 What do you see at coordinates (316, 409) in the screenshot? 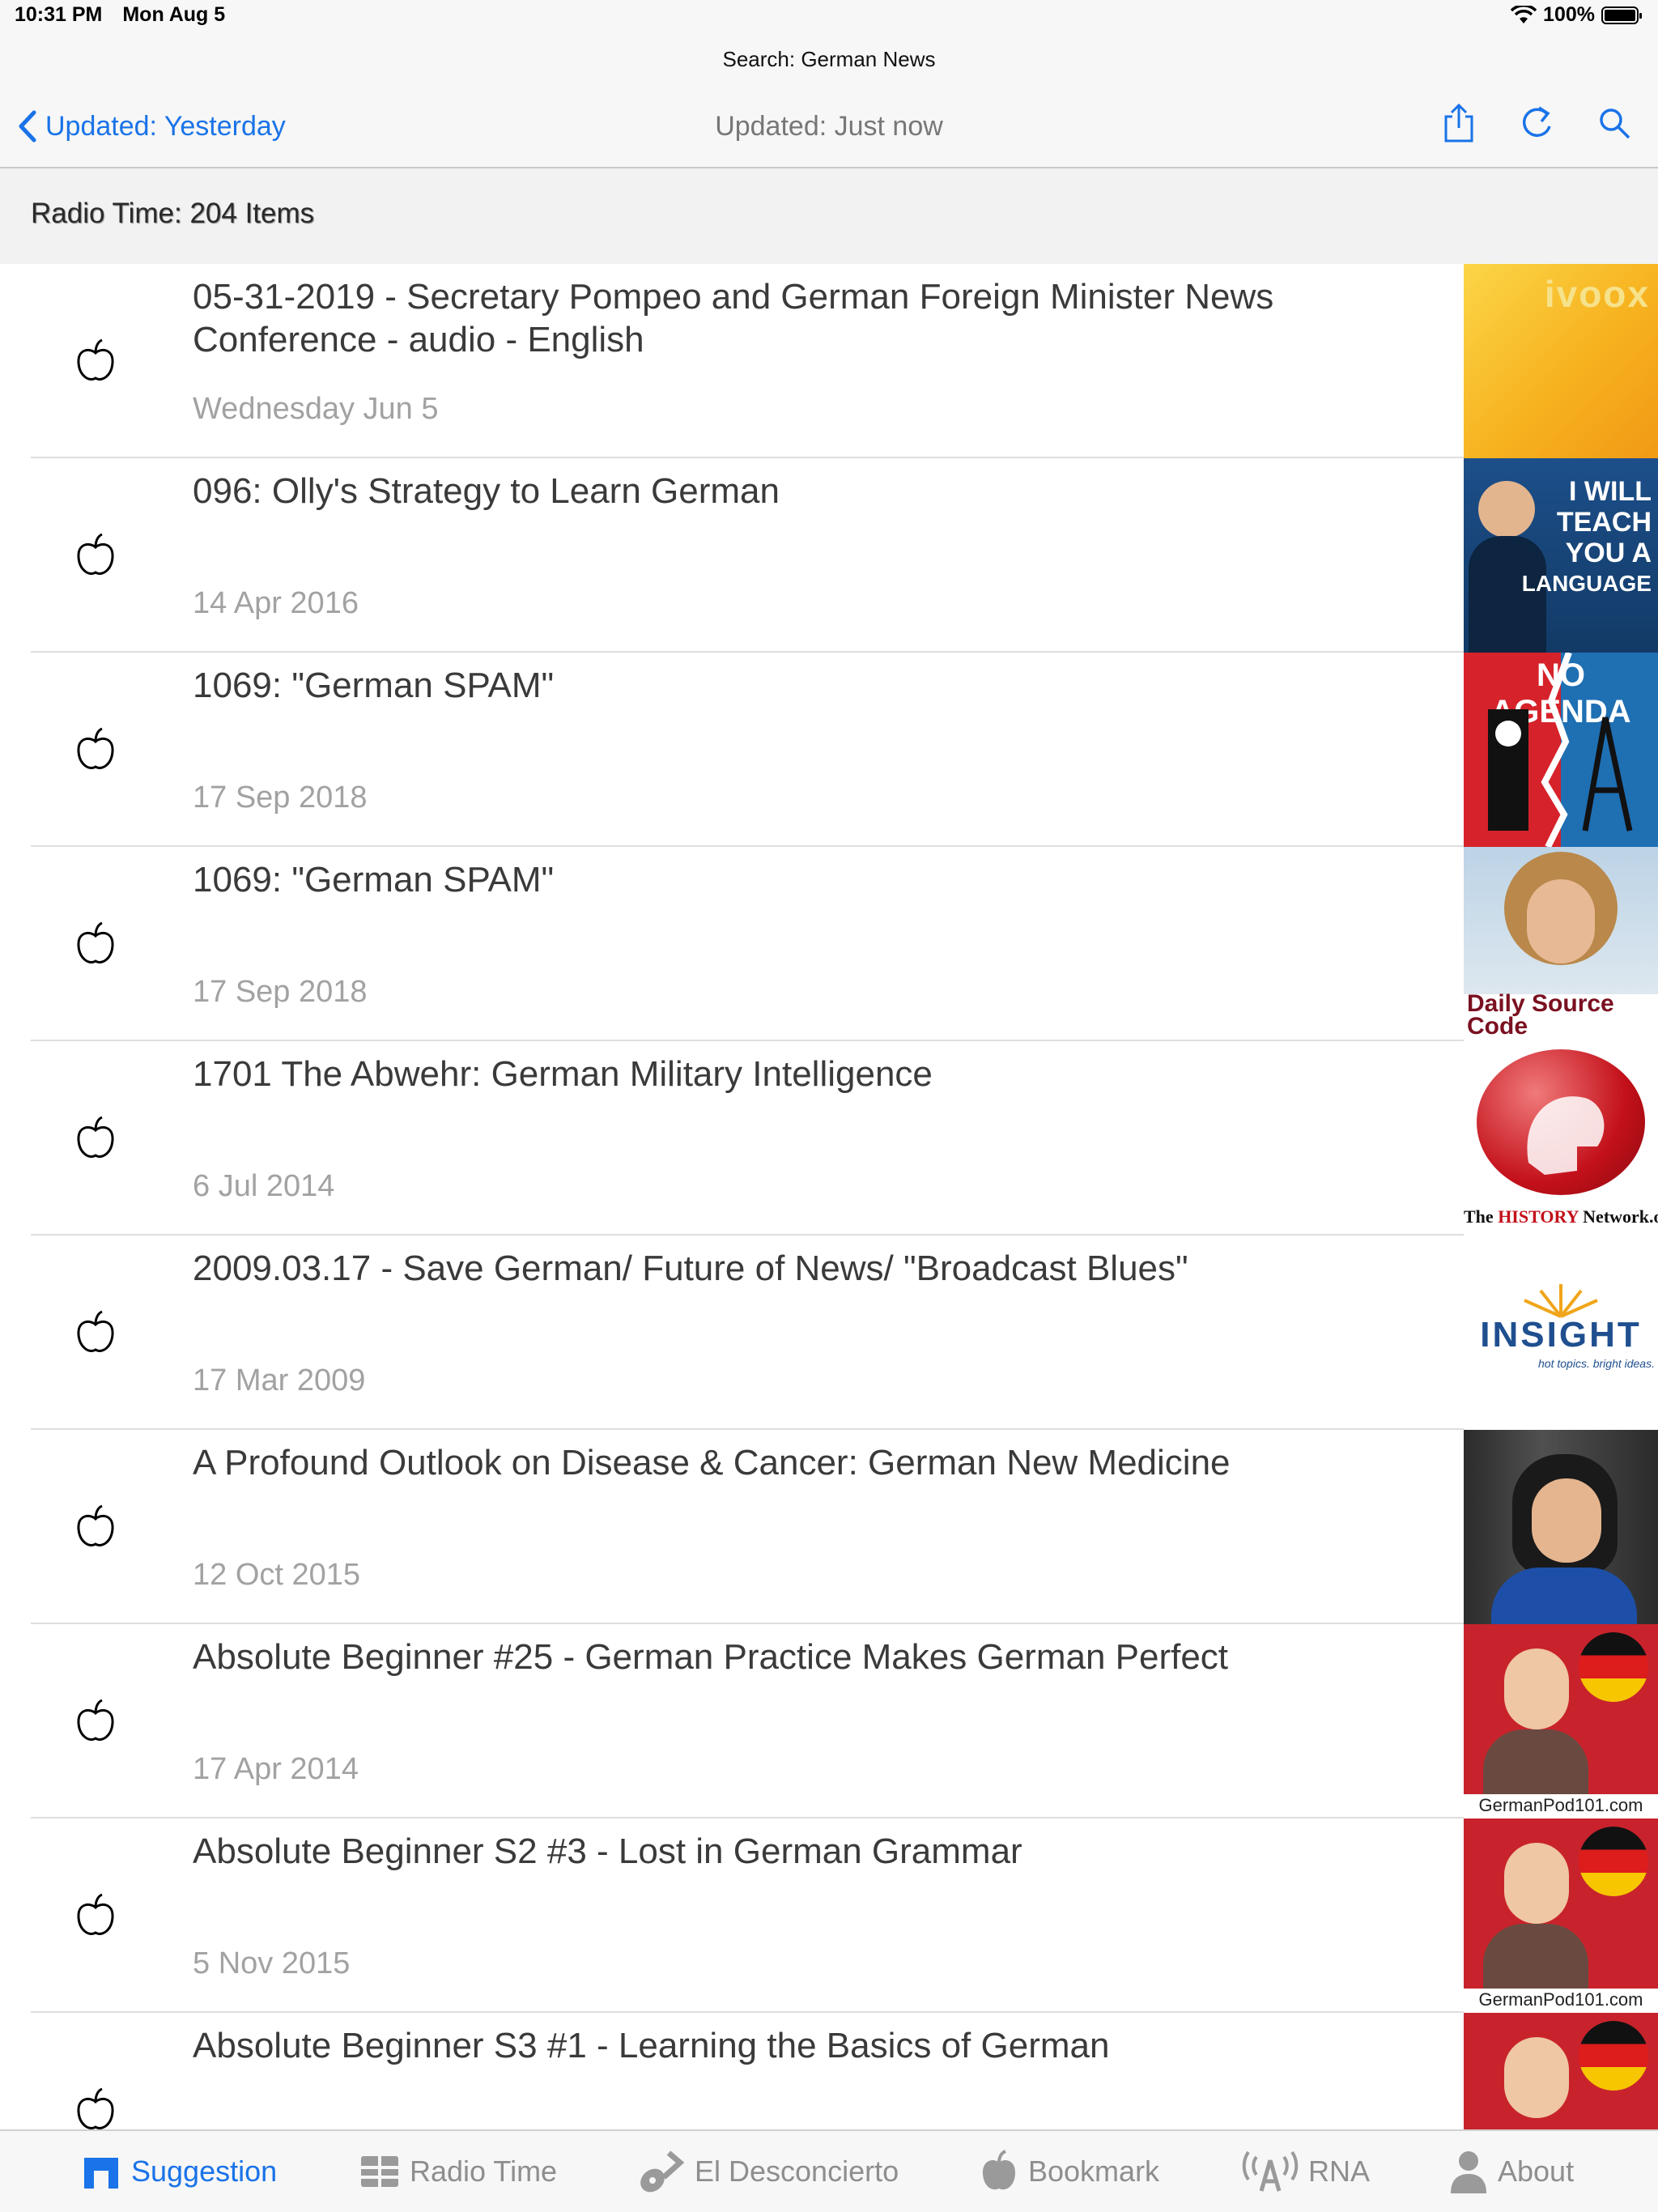
I see `item-date: Wednesday Jun 5` at bounding box center [316, 409].